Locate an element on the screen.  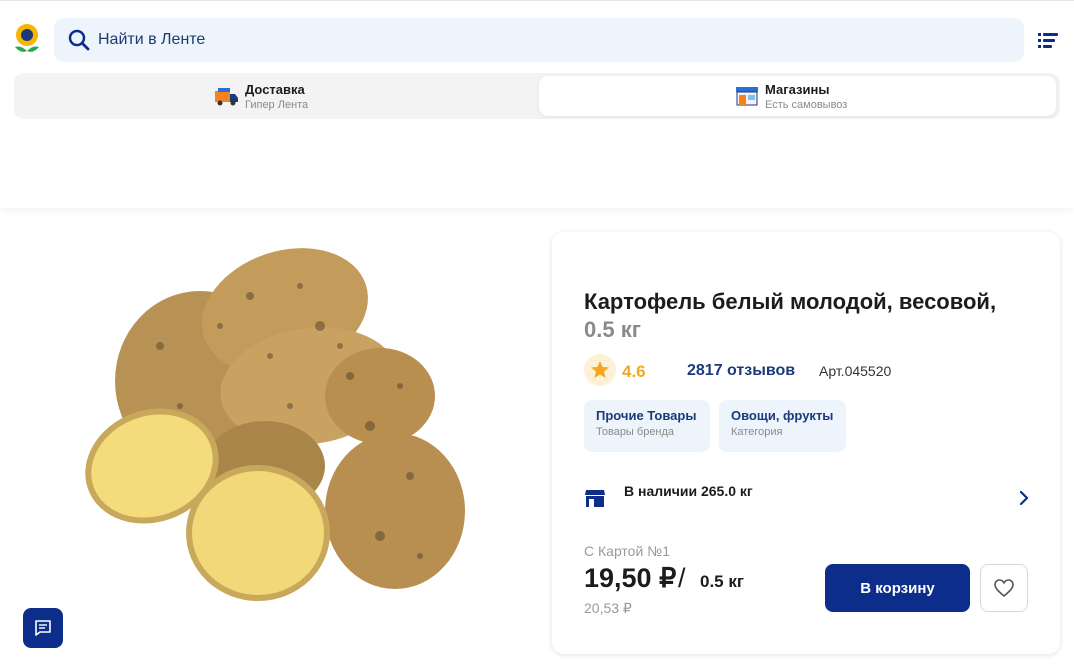
search-bar: Найти в Ленте is located at coordinates (539, 40).